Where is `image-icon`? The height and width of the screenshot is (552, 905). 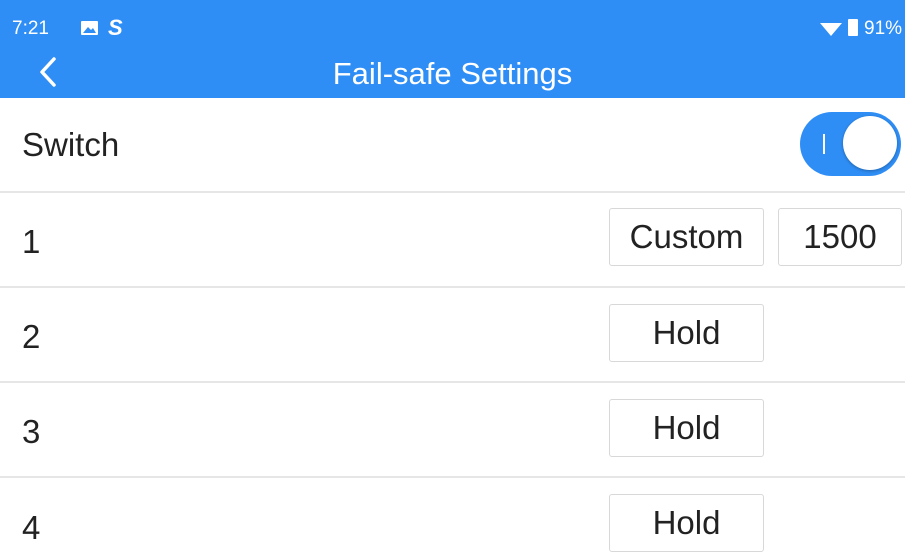
image-icon is located at coordinates (89, 28).